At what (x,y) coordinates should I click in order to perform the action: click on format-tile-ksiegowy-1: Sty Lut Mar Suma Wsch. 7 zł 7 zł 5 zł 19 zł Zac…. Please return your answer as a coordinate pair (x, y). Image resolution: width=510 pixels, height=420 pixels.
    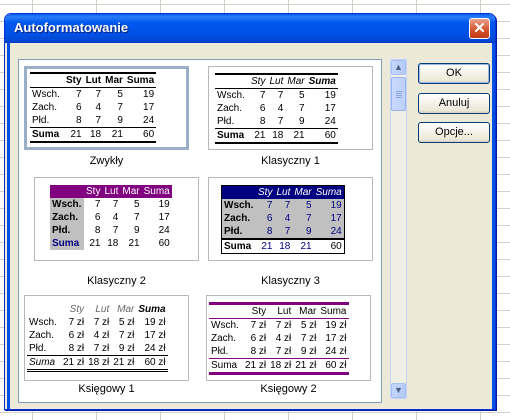
    Looking at the image, I should click on (106, 338).